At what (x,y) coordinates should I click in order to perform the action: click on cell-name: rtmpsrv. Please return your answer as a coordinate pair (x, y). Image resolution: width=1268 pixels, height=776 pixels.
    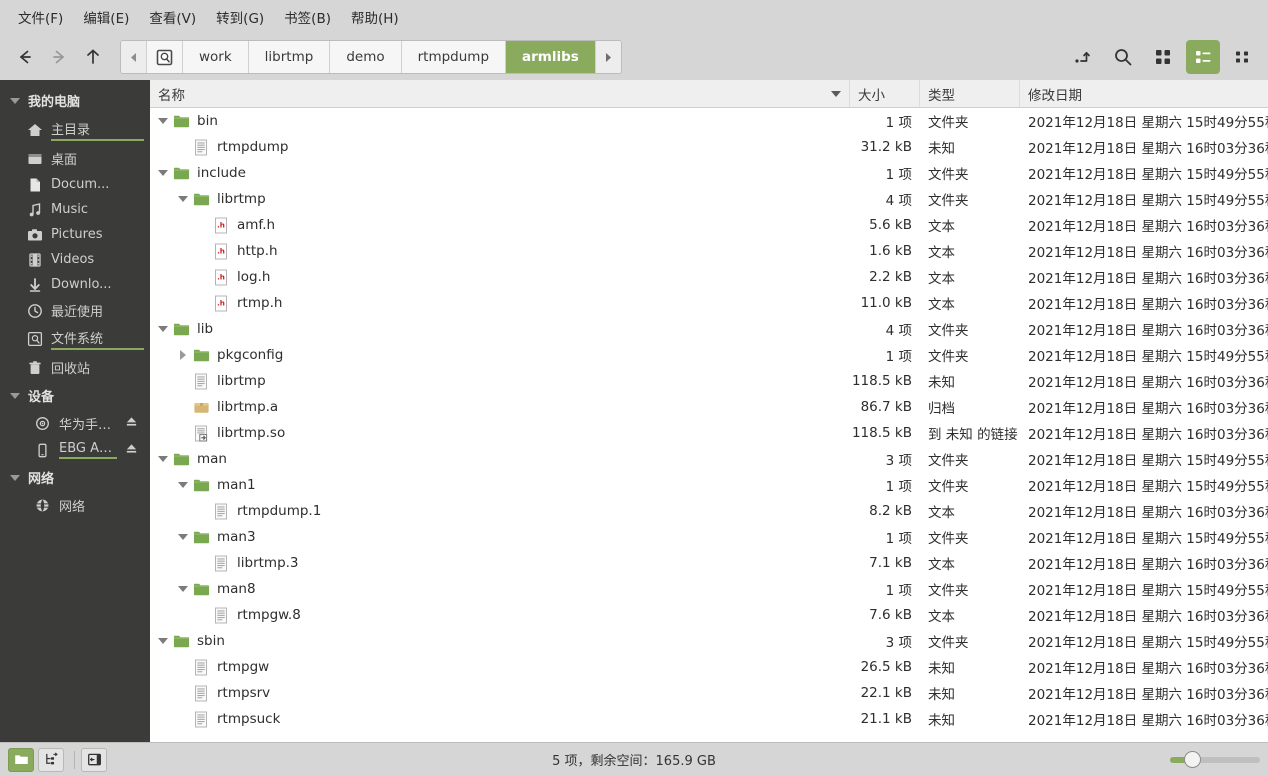
    Looking at the image, I should click on (500, 693).